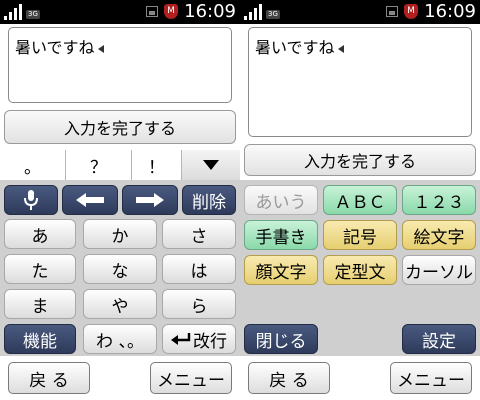 This screenshot has height=400, width=480. I want to click on arrow-right-icon, so click(150, 200).